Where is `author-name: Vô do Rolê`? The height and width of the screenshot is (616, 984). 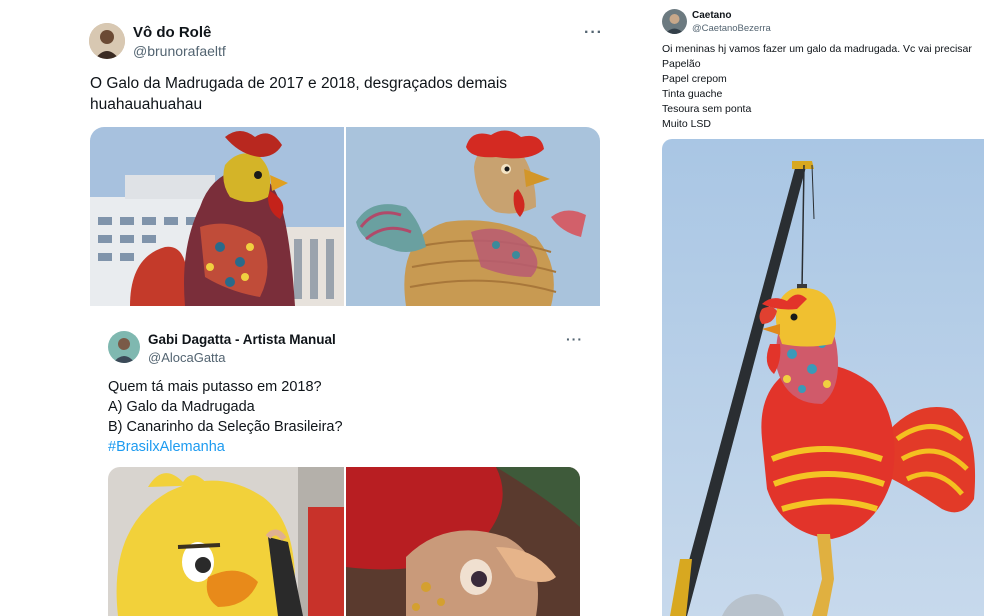
author-name: Vô do Rolê is located at coordinates (172, 32).